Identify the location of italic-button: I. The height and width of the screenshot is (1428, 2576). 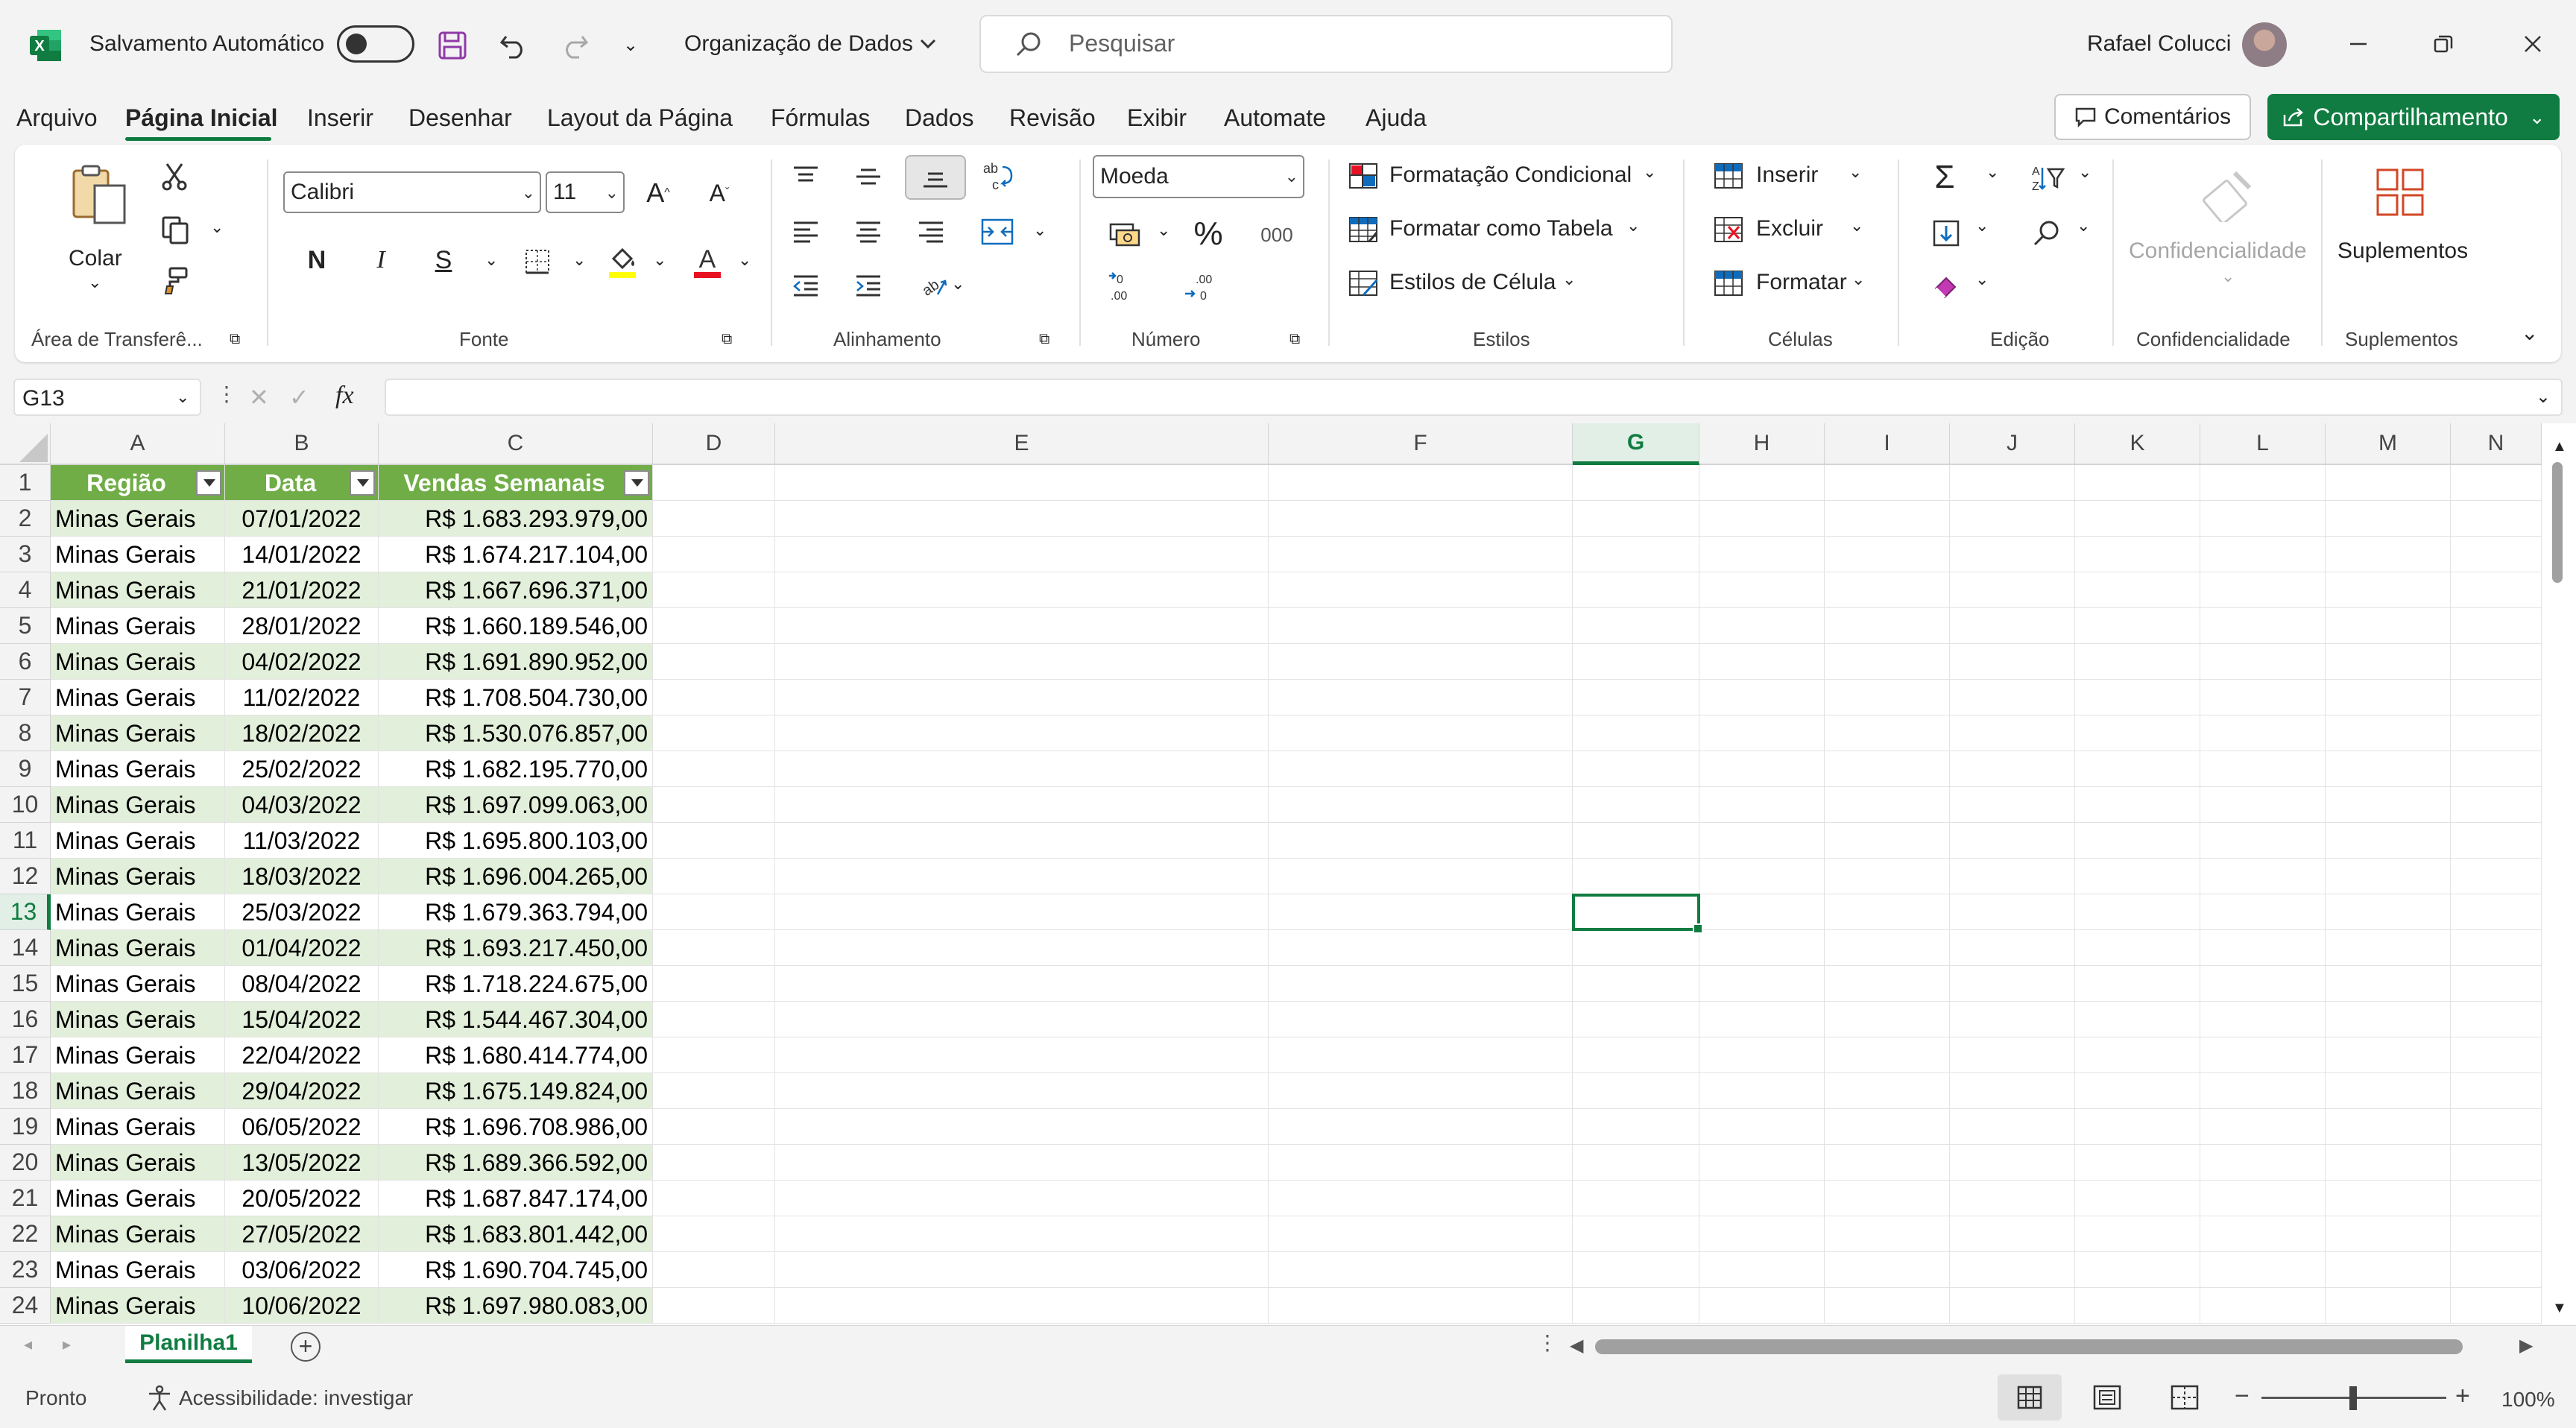
(381, 260).